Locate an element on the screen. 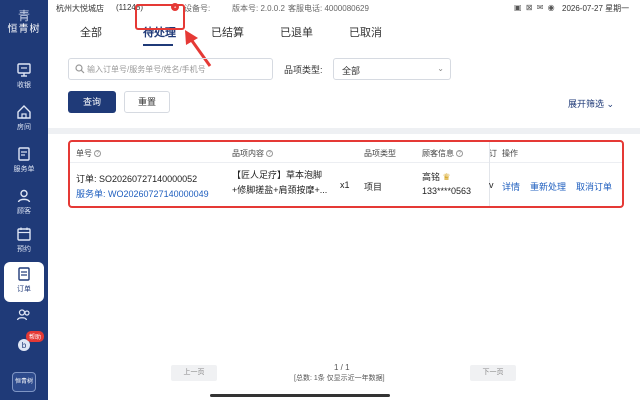 Image resolution: width=640 pixels, height=400 pixels. tab-highlight-box is located at coordinates (160, 17).